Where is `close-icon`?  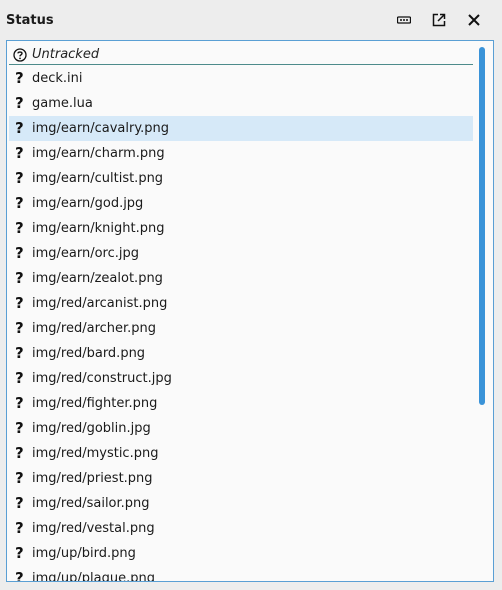
close-icon is located at coordinates (474, 20).